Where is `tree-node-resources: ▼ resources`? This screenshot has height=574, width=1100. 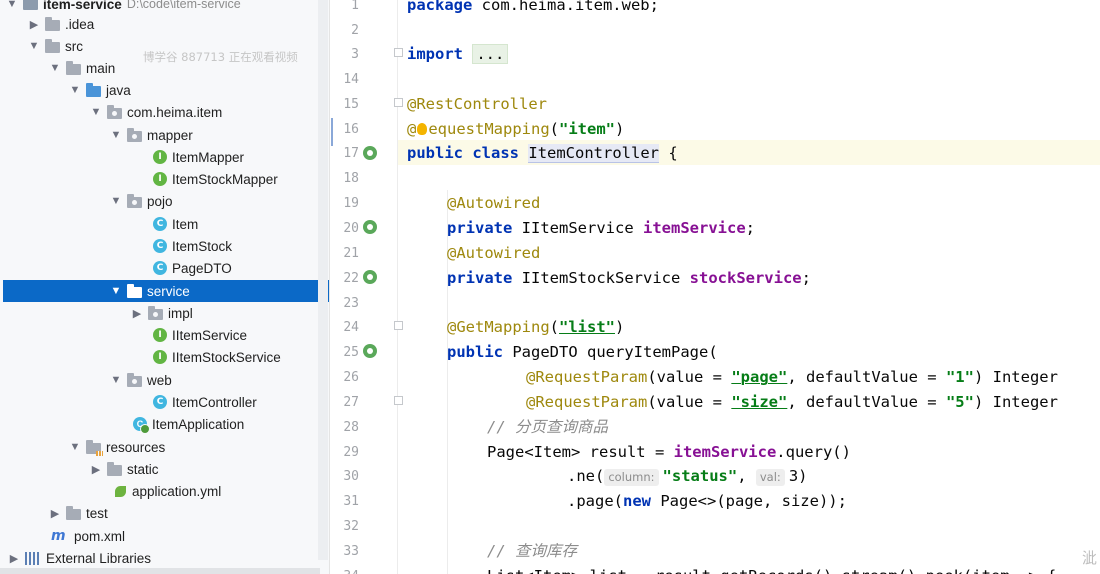
tree-node-resources: ▼ resources is located at coordinates (166, 447).